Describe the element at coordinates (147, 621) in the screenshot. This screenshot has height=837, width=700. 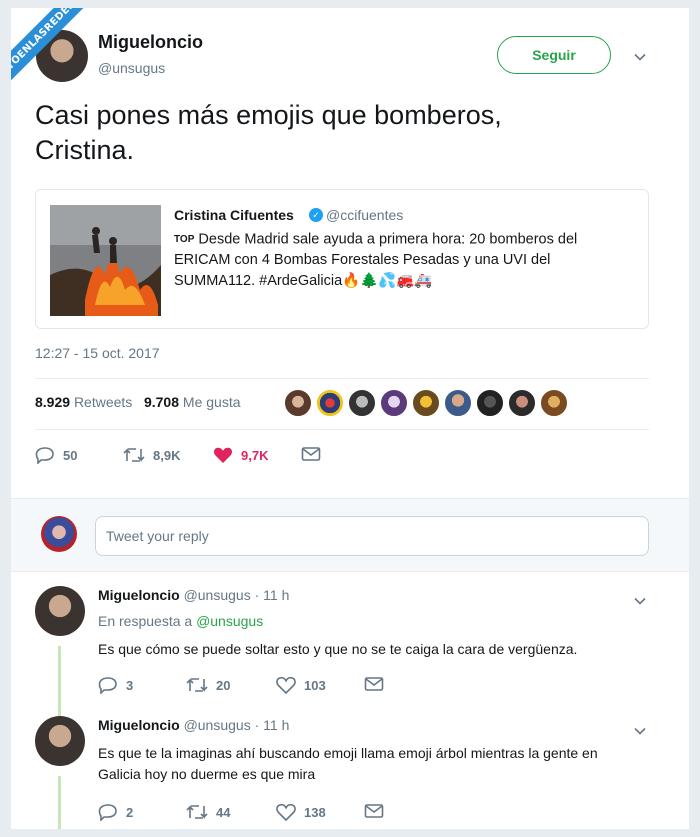
I see `in-reply-prefix: En respuesta a` at that location.